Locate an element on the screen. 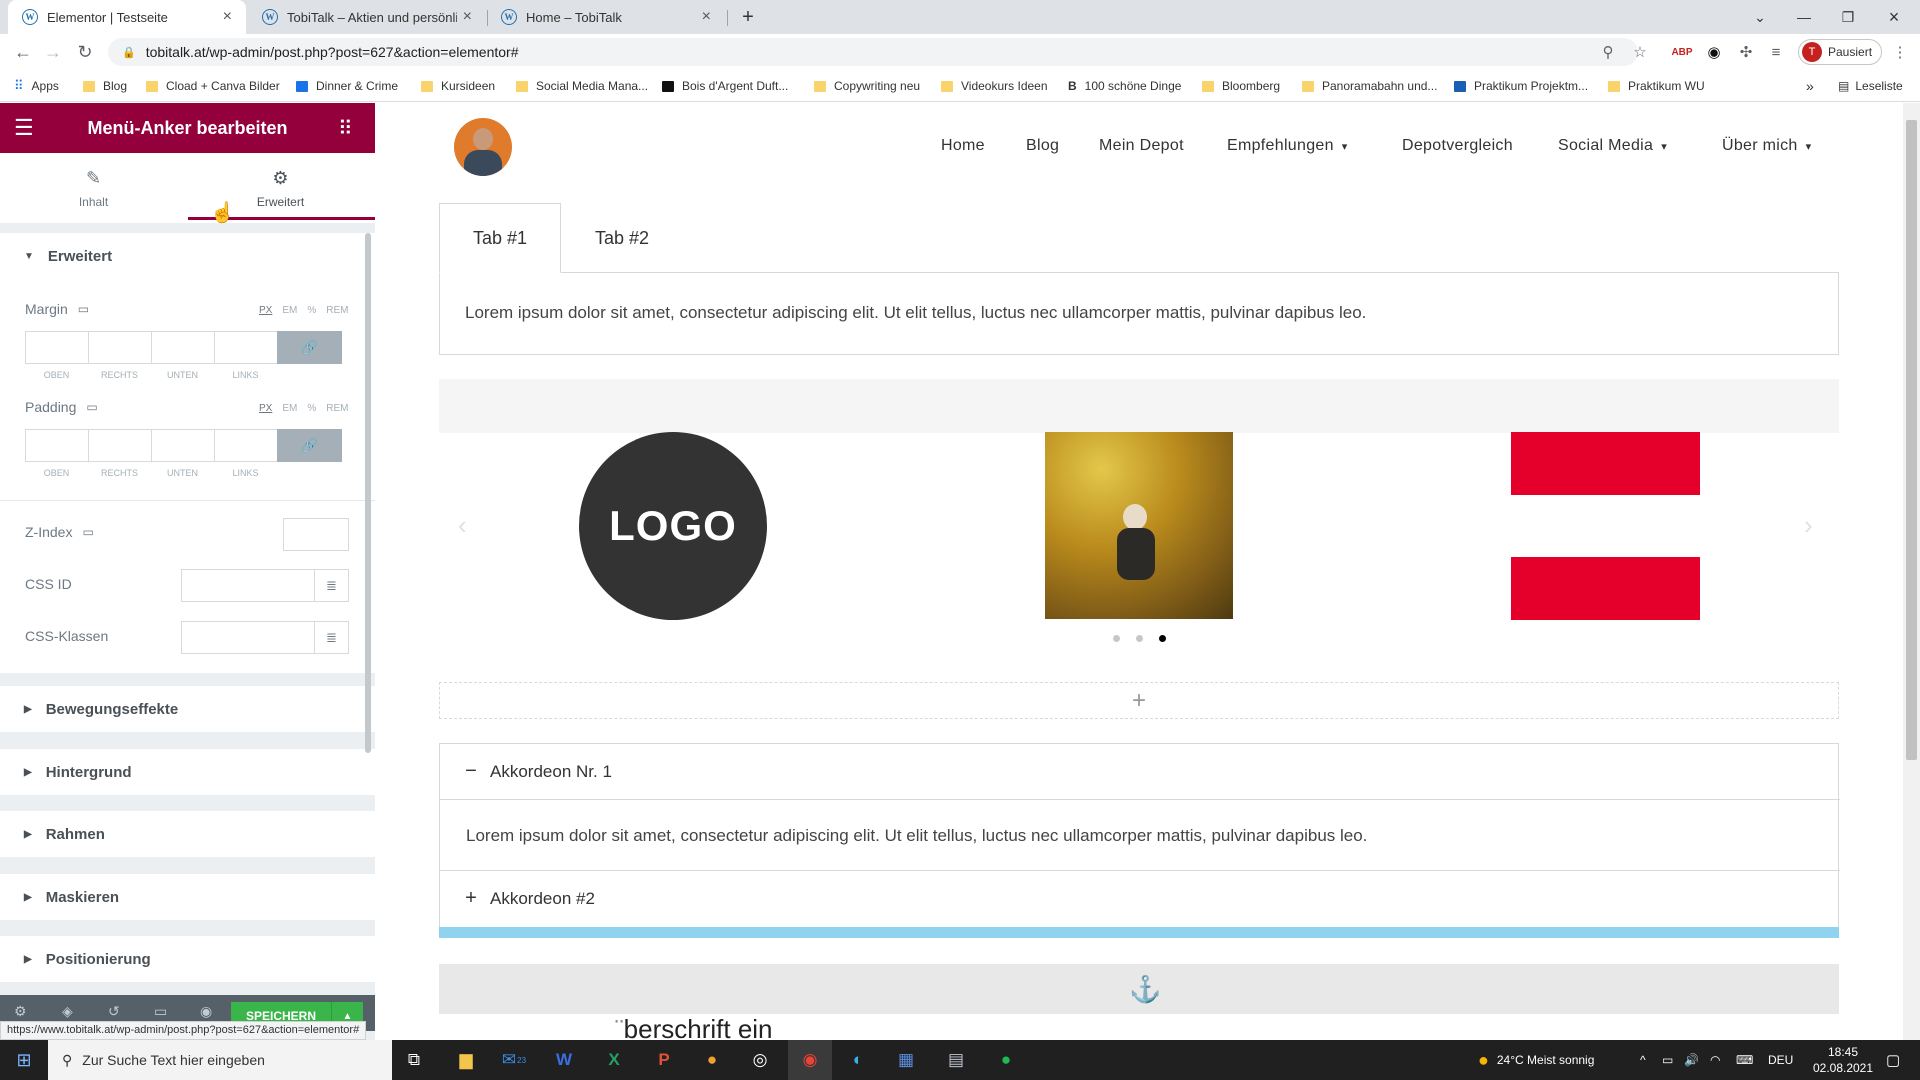 The height and width of the screenshot is (1080, 1920). task-view-icon: ⧉ is located at coordinates (414, 1060).